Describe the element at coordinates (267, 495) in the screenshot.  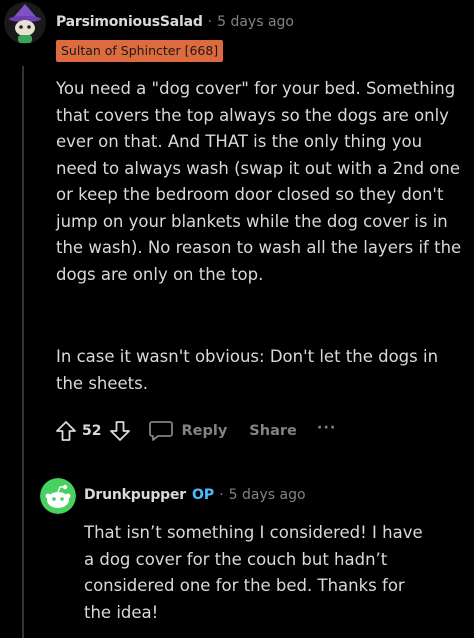
I see `reply-timestamp: 5 days ago` at that location.